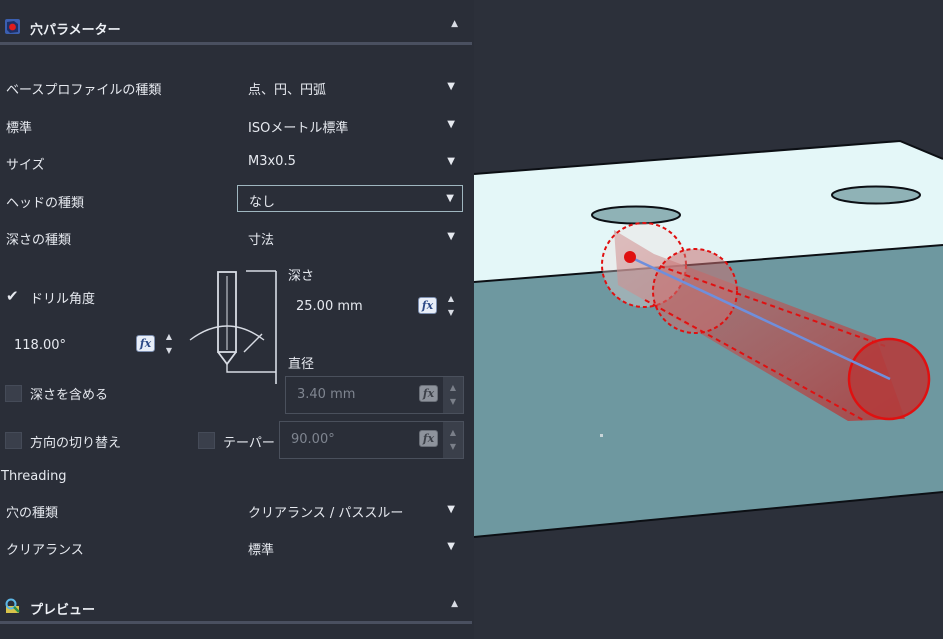 This screenshot has height=639, width=943. Describe the element at coordinates (13, 440) in the screenshot. I see `flip-direction-checkbox` at that location.